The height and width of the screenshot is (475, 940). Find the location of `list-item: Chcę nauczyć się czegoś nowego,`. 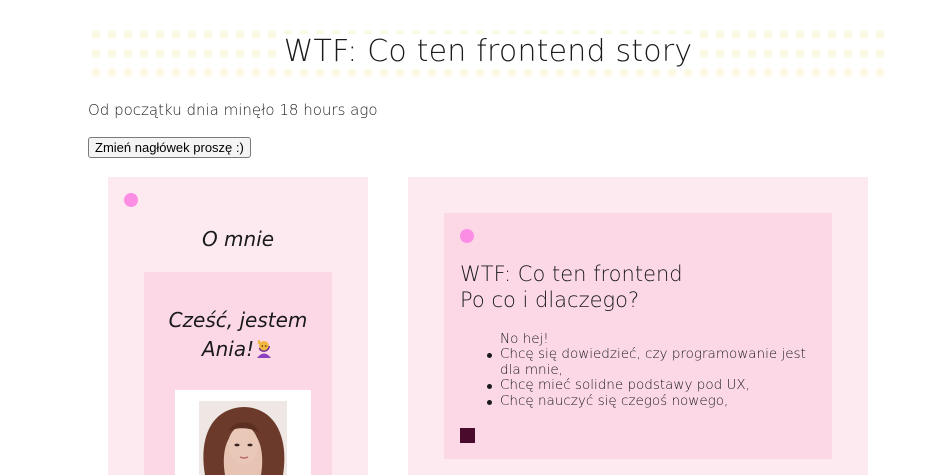

list-item: Chcę nauczyć się czegoś nowego, is located at coordinates (648, 401).